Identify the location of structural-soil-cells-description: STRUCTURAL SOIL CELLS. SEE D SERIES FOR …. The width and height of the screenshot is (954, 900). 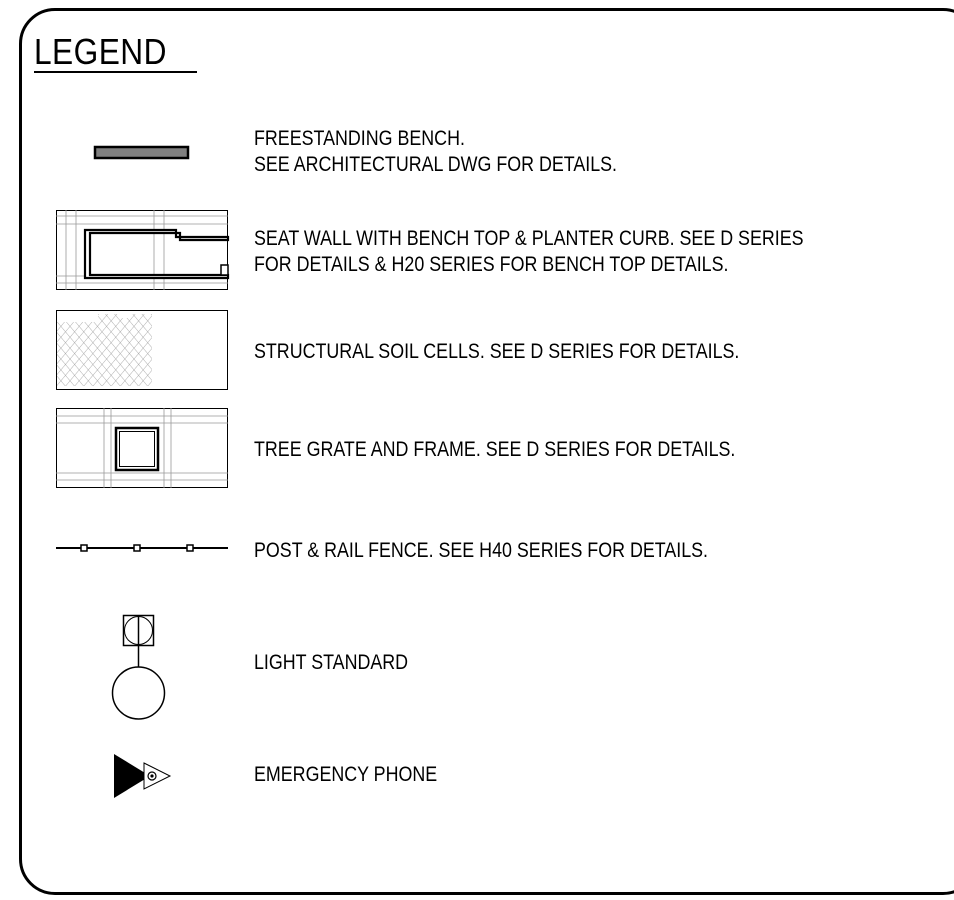
(496, 352).